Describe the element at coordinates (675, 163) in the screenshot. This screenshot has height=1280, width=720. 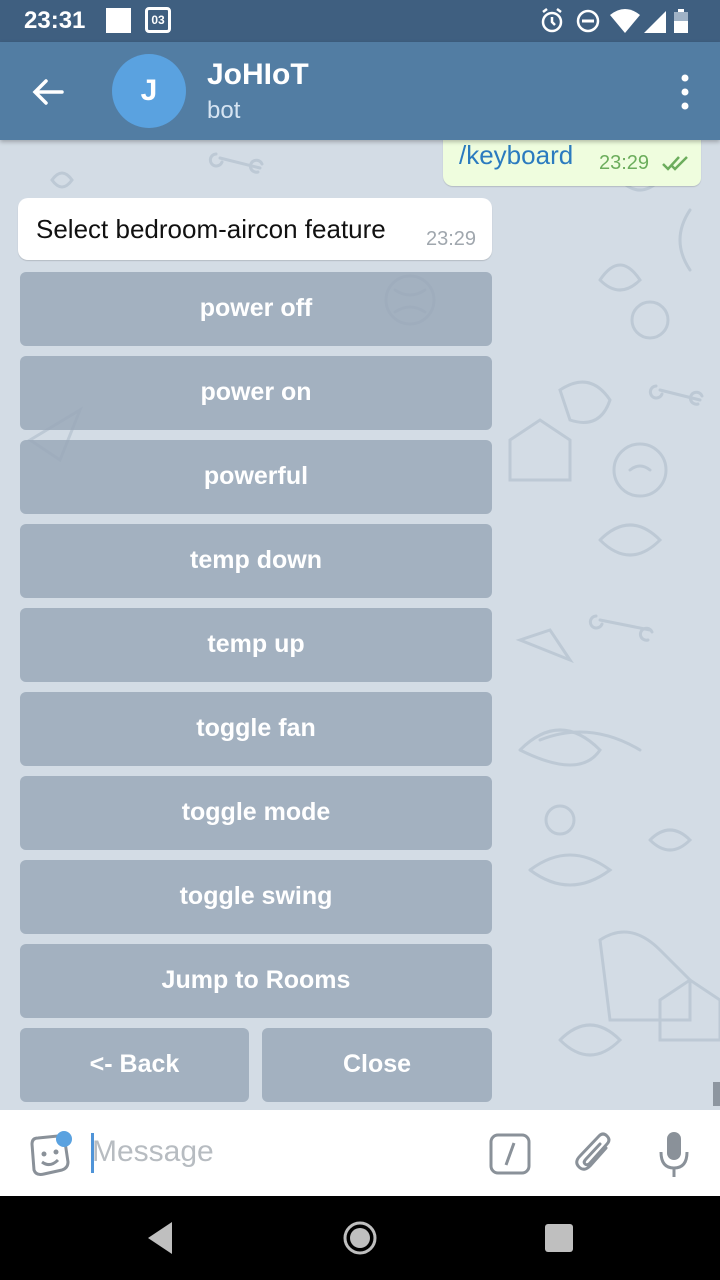
I see `double-check-icon` at that location.